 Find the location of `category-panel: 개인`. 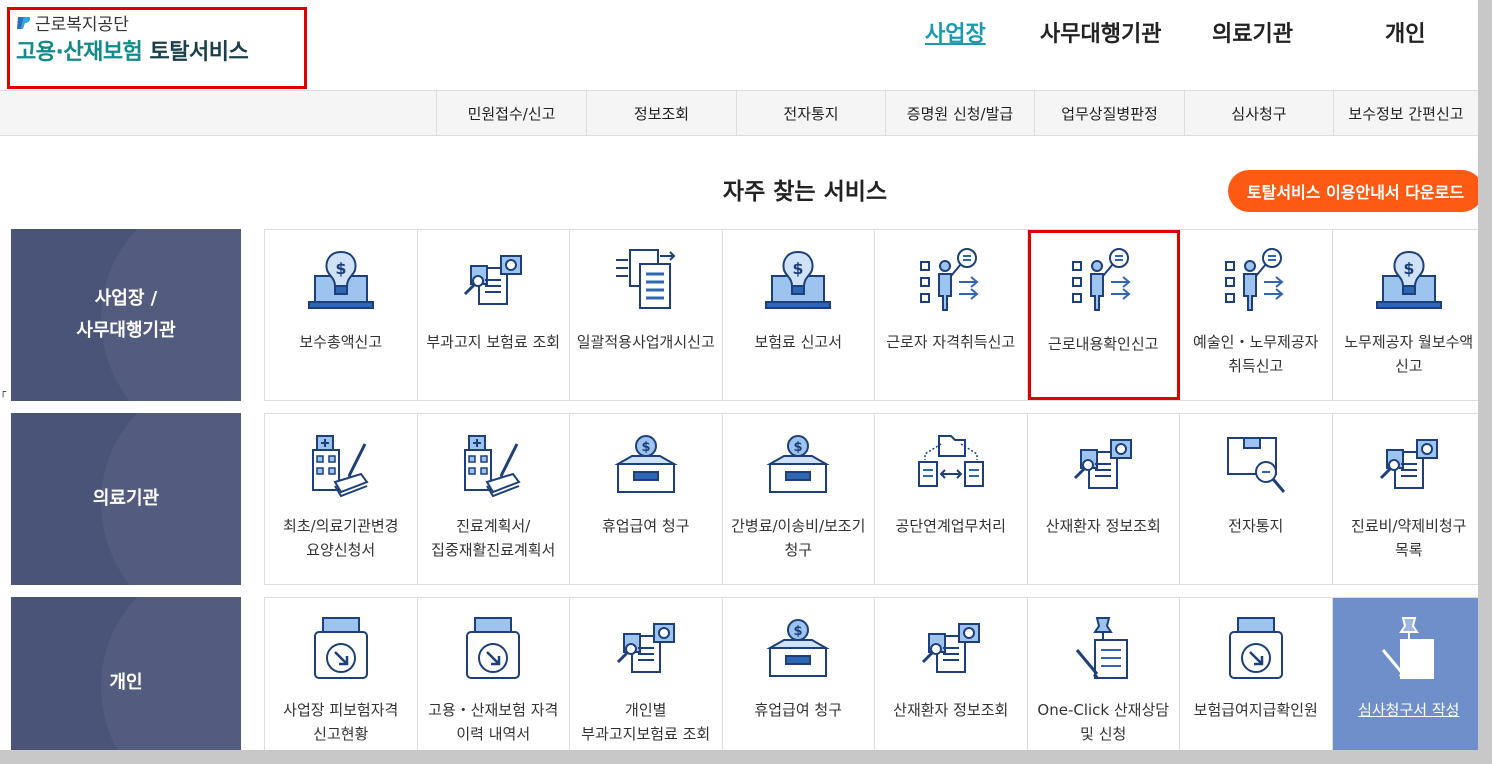

category-panel: 개인 is located at coordinates (126, 673).